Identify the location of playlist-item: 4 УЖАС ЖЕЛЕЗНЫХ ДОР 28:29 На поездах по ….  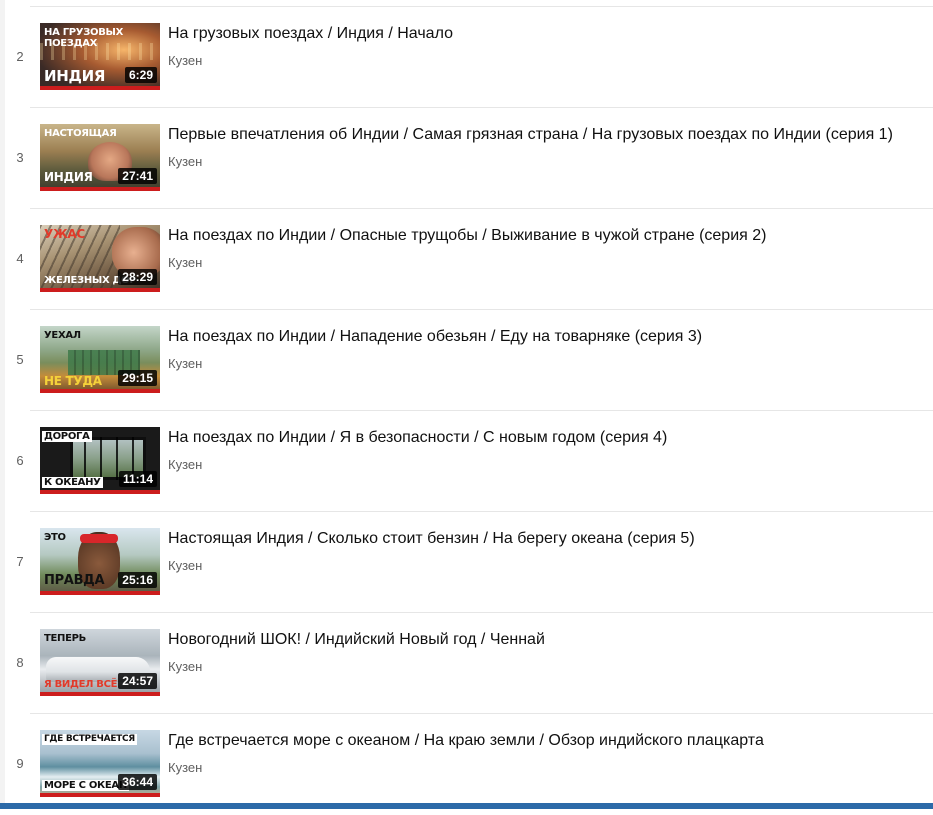
(466, 259).